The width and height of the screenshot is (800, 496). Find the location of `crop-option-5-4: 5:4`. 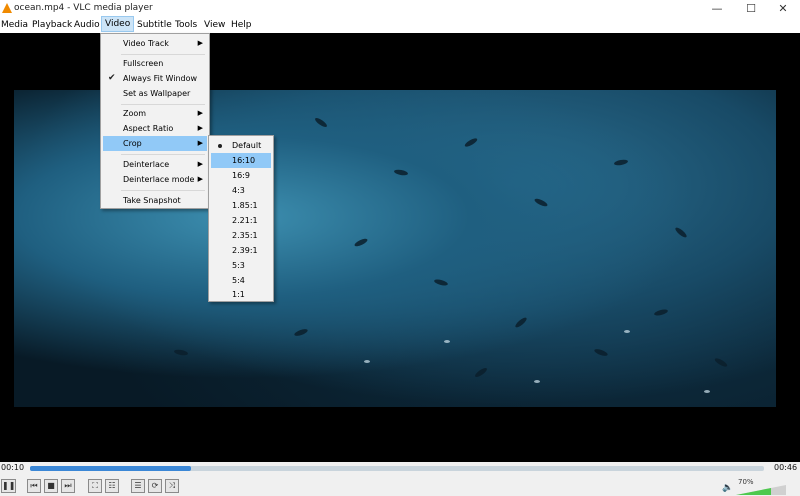

crop-option-5-4: 5:4 is located at coordinates (241, 280).